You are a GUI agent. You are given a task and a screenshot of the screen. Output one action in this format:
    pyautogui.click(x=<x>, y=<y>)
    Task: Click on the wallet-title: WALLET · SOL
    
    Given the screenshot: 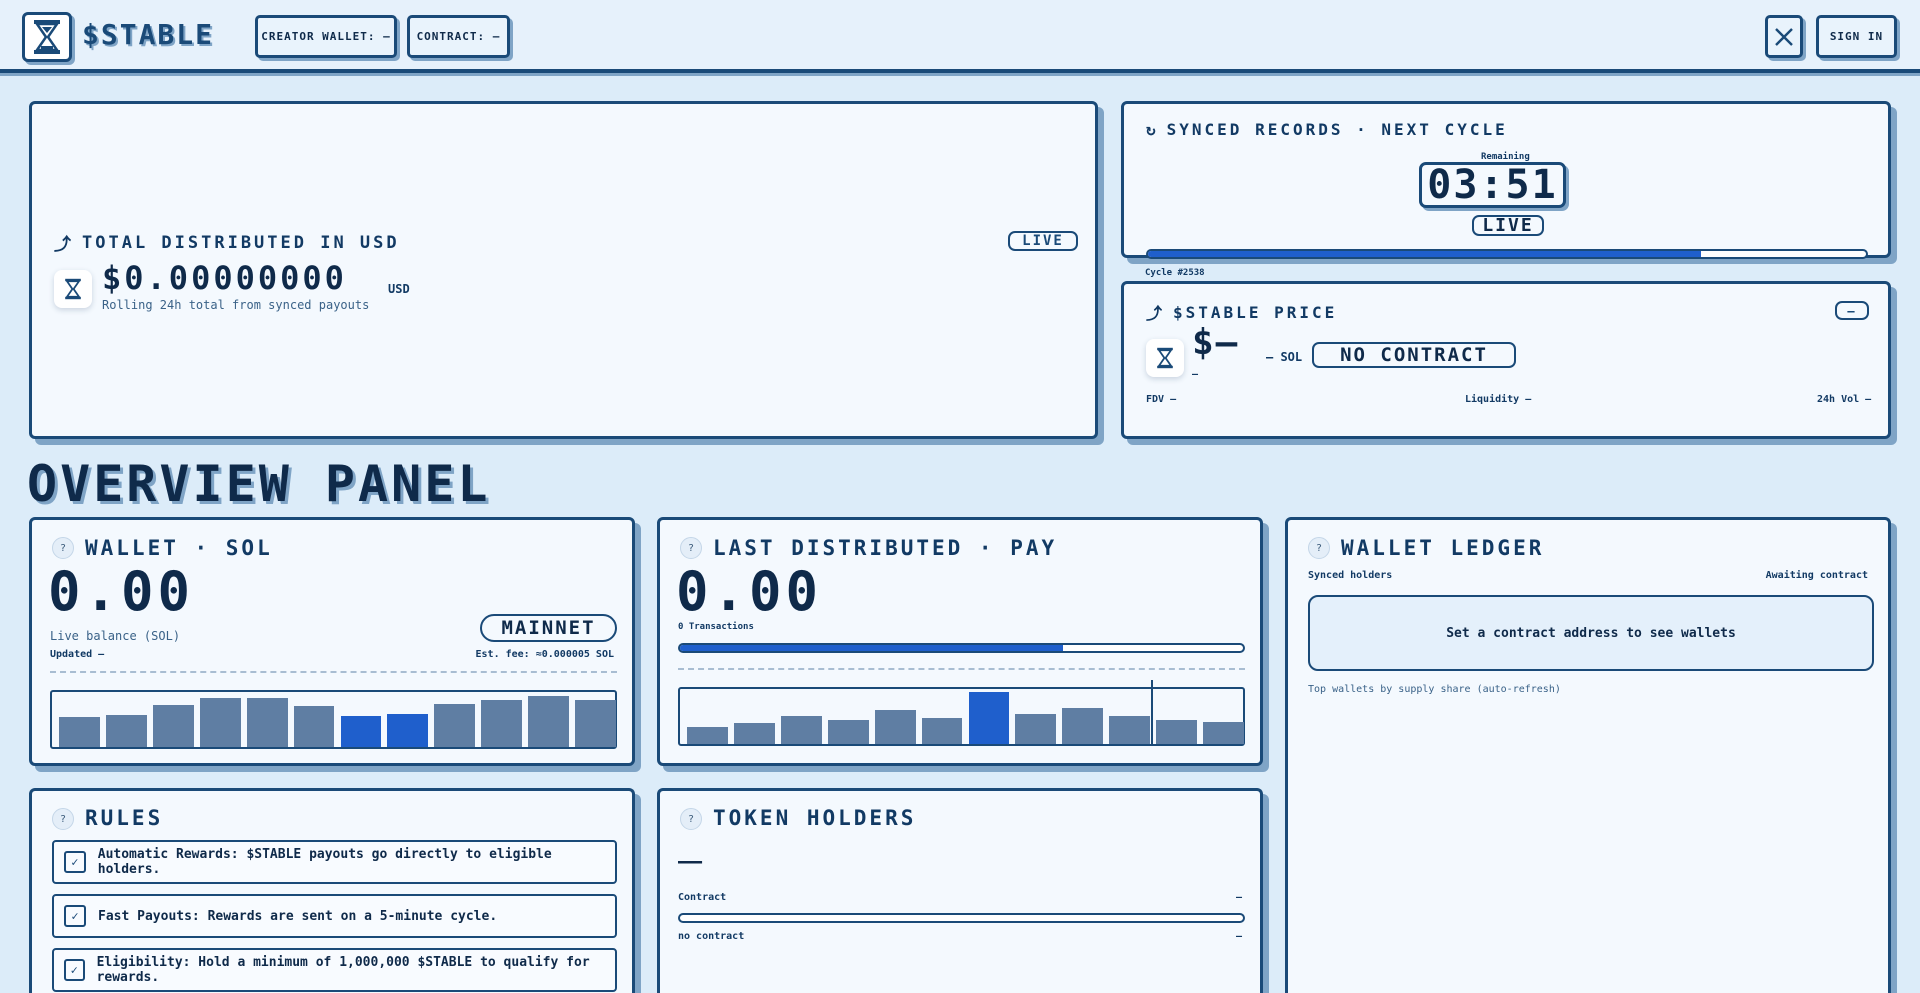 What is the action you would take?
    pyautogui.click(x=179, y=548)
    